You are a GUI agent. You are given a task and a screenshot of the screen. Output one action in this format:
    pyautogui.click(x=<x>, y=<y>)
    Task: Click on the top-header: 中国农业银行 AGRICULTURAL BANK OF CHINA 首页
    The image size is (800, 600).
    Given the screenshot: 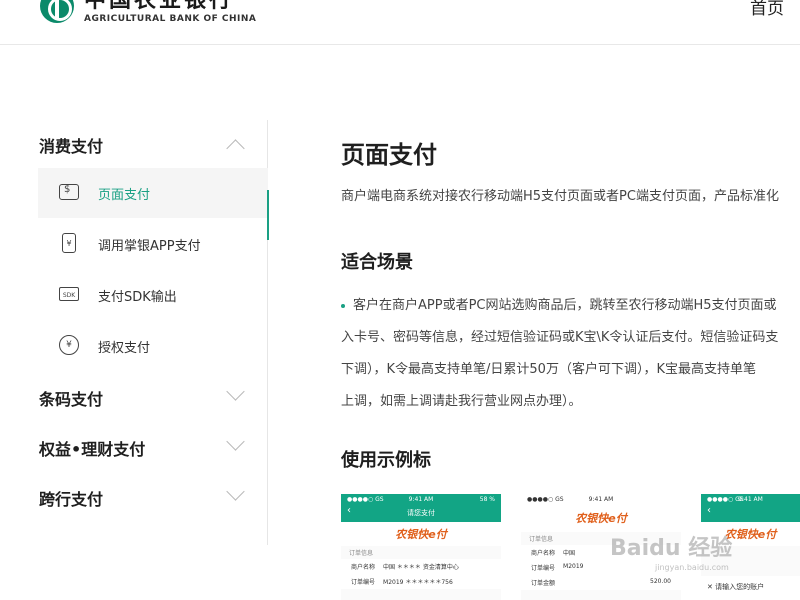 What is the action you would take?
    pyautogui.click(x=400, y=22)
    